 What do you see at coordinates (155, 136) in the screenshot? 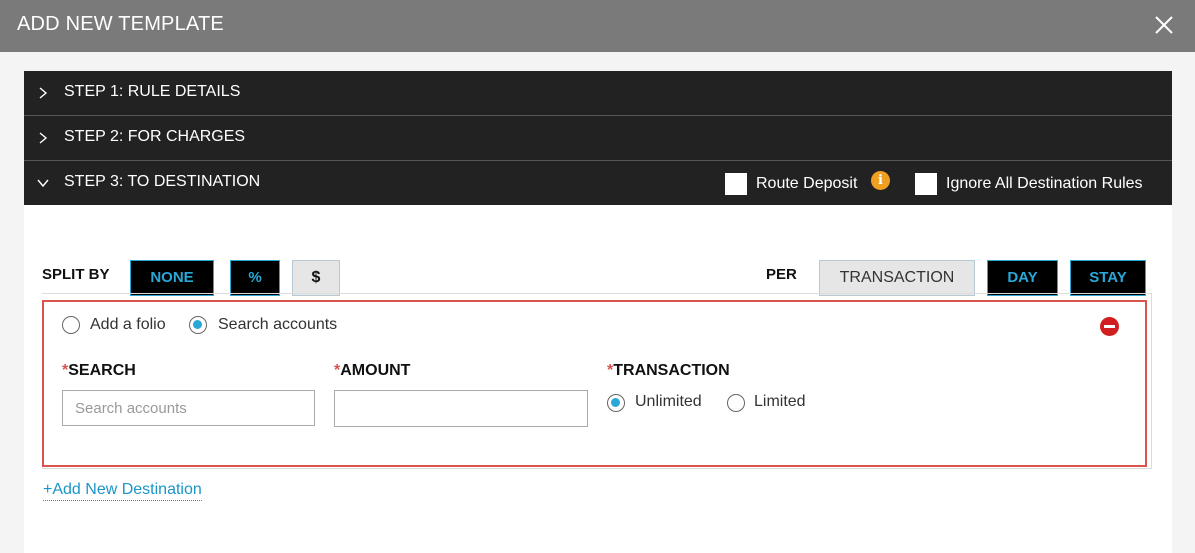
I see `step-2-label: STEP 2: FOR CHARGES` at bounding box center [155, 136].